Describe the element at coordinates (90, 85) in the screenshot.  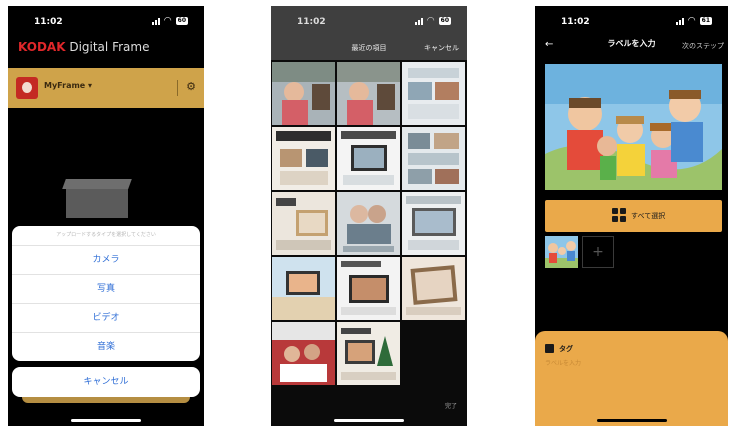
I see `chevron-down-icon: ▾` at that location.